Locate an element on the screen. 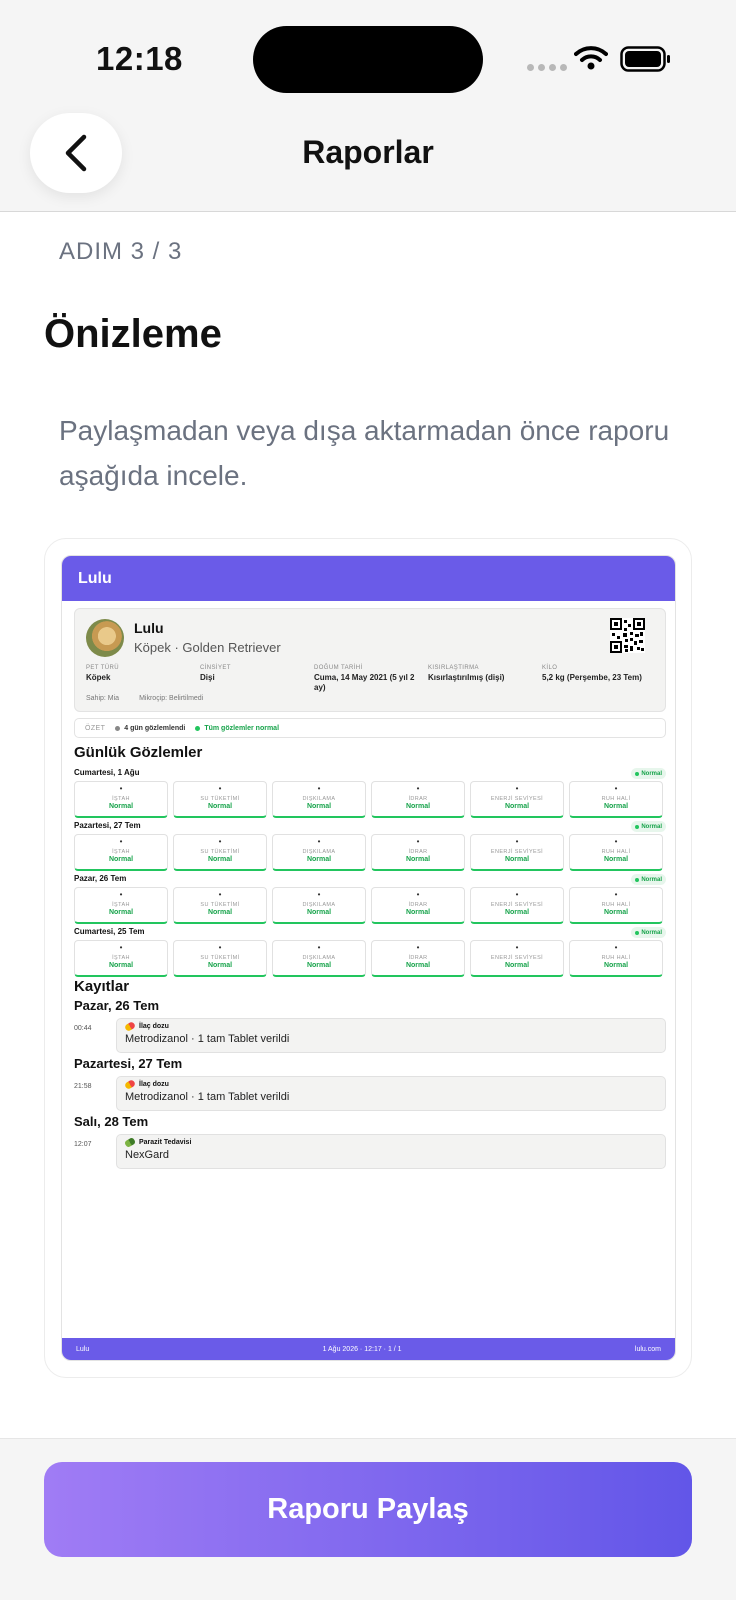 This screenshot has height=1600, width=736. record-type: İlaç dozu is located at coordinates (390, 1084).